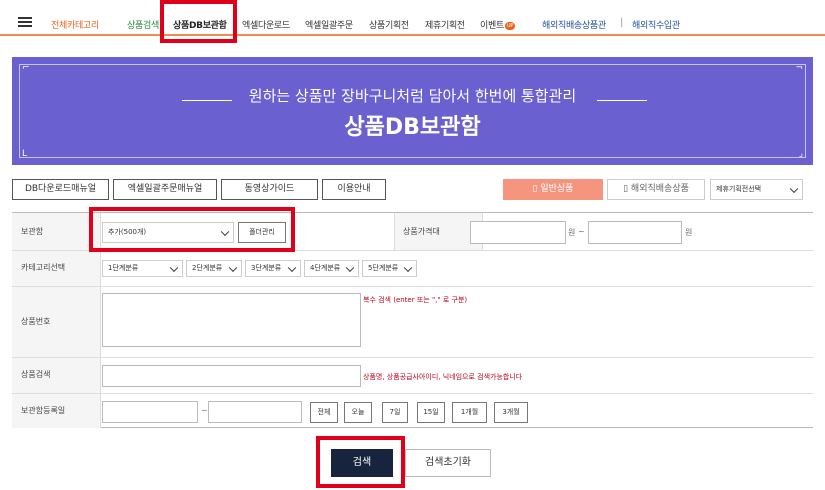  What do you see at coordinates (518, 232) in the screenshot?
I see `price-min-input` at bounding box center [518, 232].